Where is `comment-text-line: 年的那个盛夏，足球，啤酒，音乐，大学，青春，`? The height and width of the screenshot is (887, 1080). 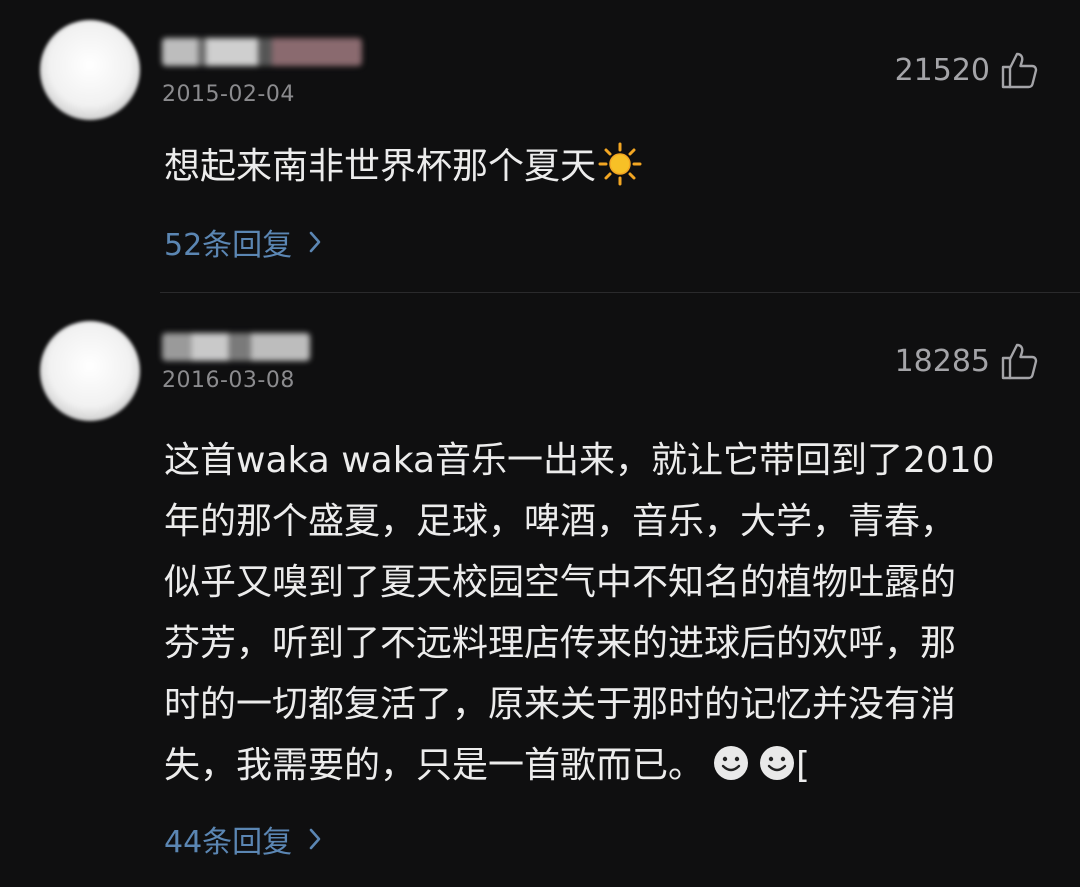 comment-text-line: 年的那个盛夏，足球，啤酒，音乐，大学，青春， is located at coordinates (560, 521).